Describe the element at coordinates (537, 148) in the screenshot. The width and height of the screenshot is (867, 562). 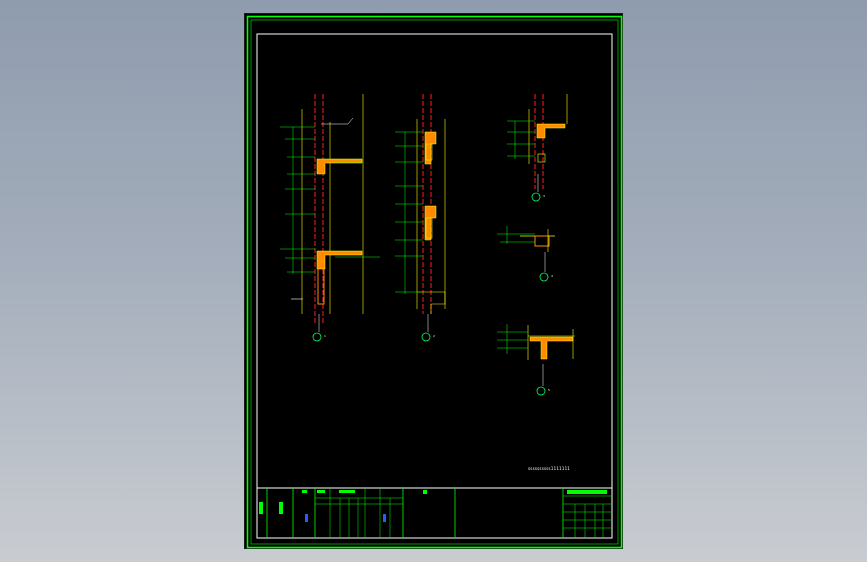
I see `detail-3-section` at that location.